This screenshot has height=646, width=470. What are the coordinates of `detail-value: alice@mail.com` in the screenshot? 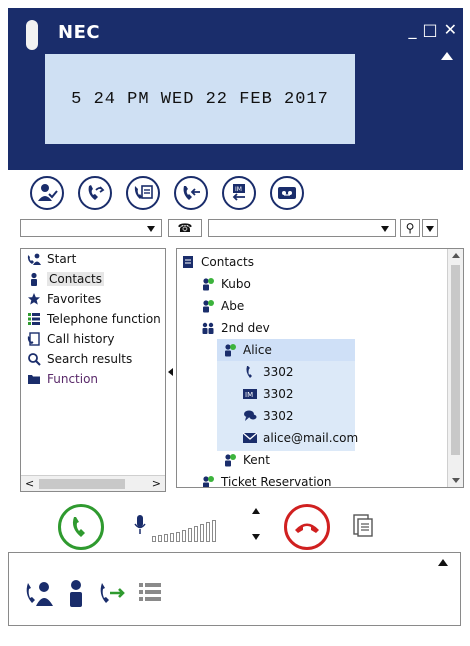 It's located at (311, 438).